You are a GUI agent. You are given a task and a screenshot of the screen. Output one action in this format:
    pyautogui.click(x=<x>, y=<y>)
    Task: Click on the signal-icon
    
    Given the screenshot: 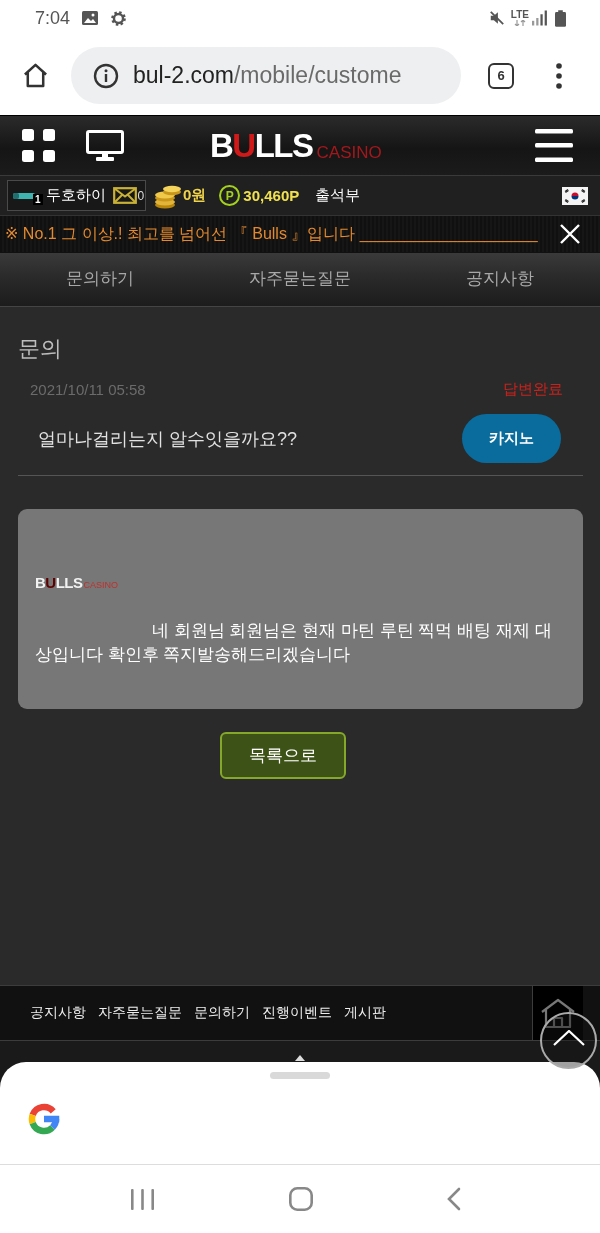 What is the action you would take?
    pyautogui.click(x=539, y=18)
    